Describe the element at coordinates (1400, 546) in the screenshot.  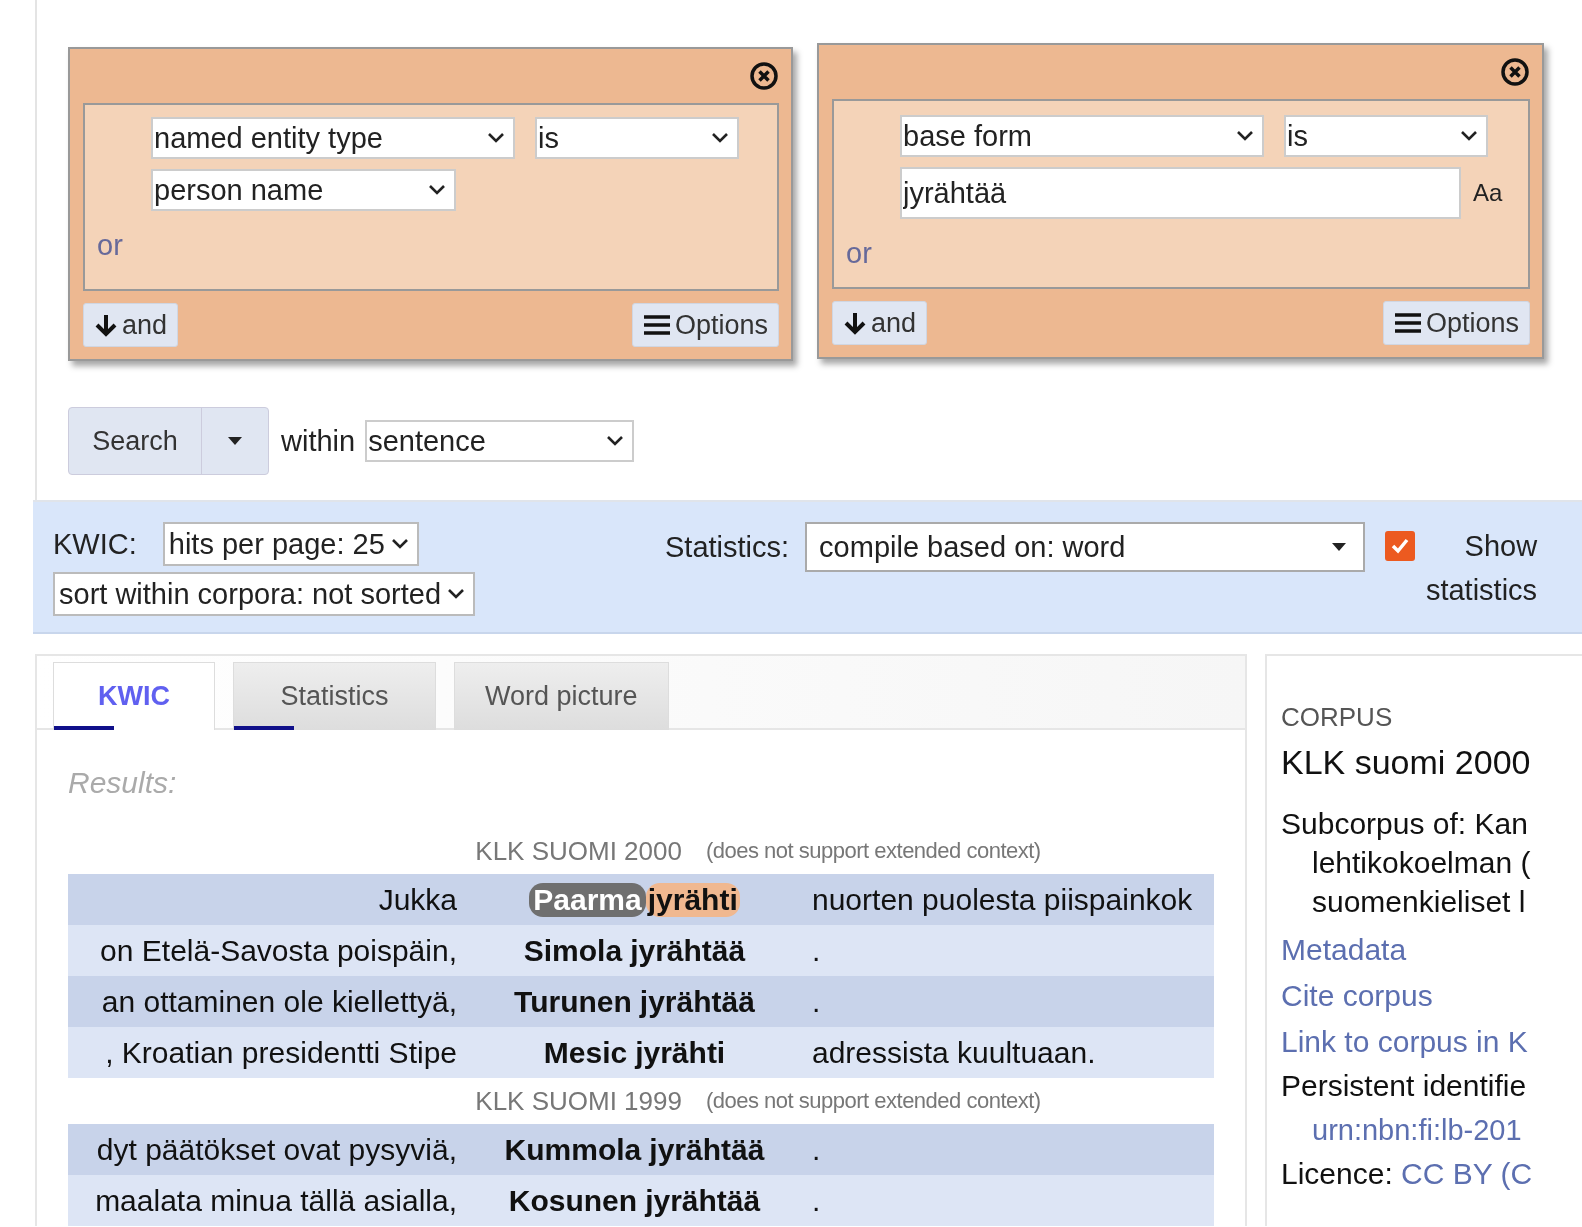
I see `checkbox` at that location.